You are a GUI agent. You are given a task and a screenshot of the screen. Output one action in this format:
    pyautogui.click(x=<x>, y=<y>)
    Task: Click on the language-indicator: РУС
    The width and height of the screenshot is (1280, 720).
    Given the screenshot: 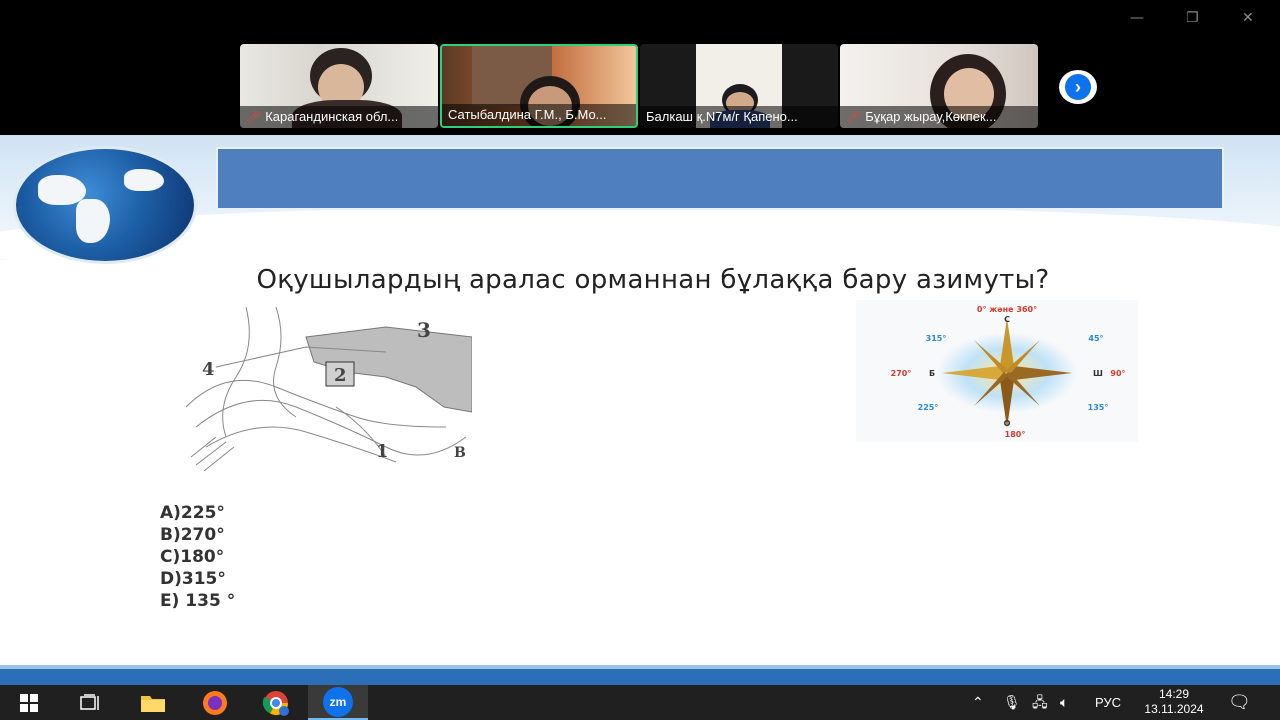 What is the action you would take?
    pyautogui.click(x=1108, y=702)
    